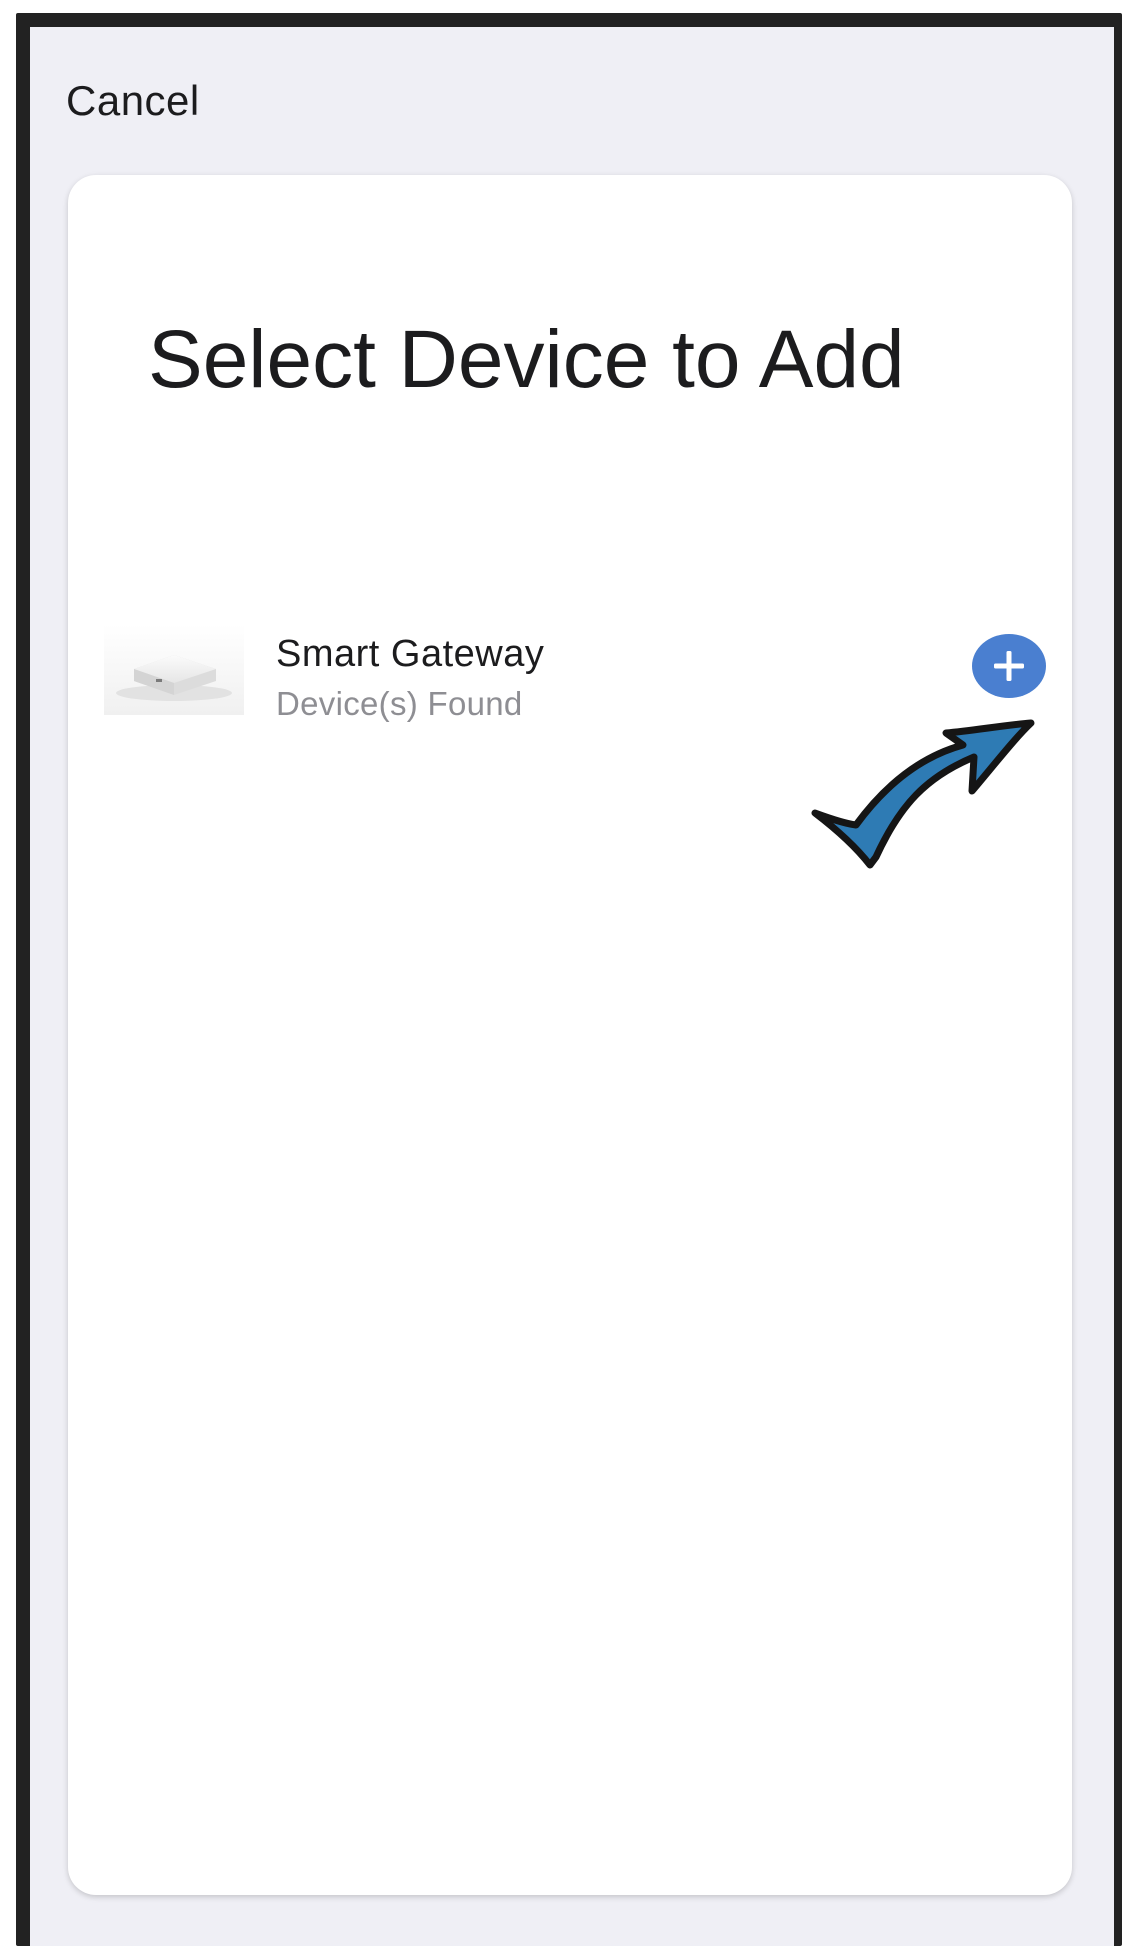  Describe the element at coordinates (133, 101) in the screenshot. I see `cancel-button: Cancel` at that location.